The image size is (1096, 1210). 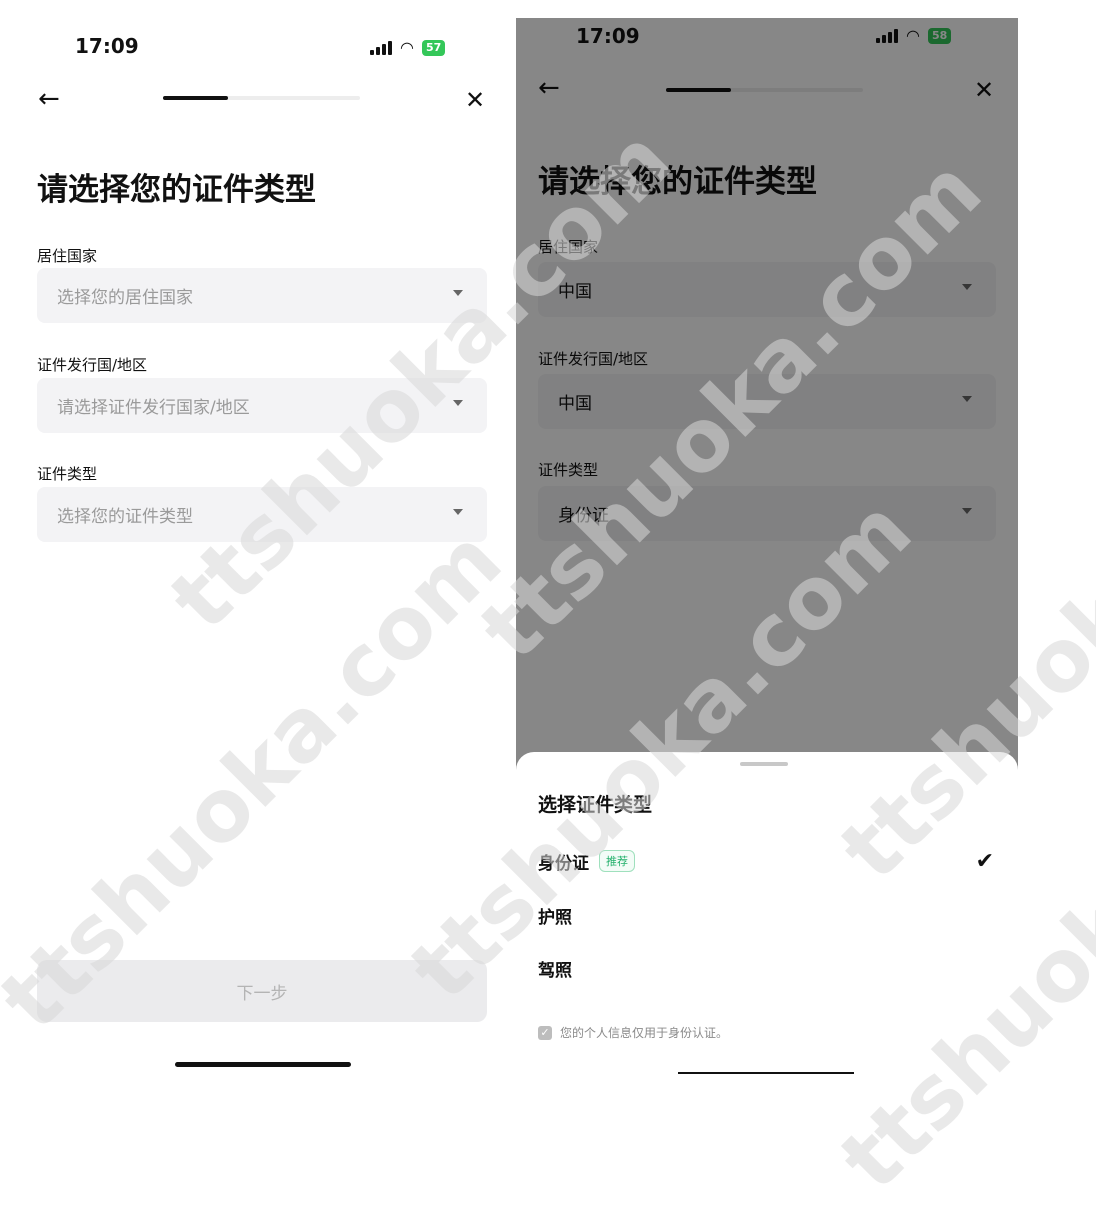 What do you see at coordinates (984, 861) in the screenshot?
I see `checkmark-icon: ✔` at bounding box center [984, 861].